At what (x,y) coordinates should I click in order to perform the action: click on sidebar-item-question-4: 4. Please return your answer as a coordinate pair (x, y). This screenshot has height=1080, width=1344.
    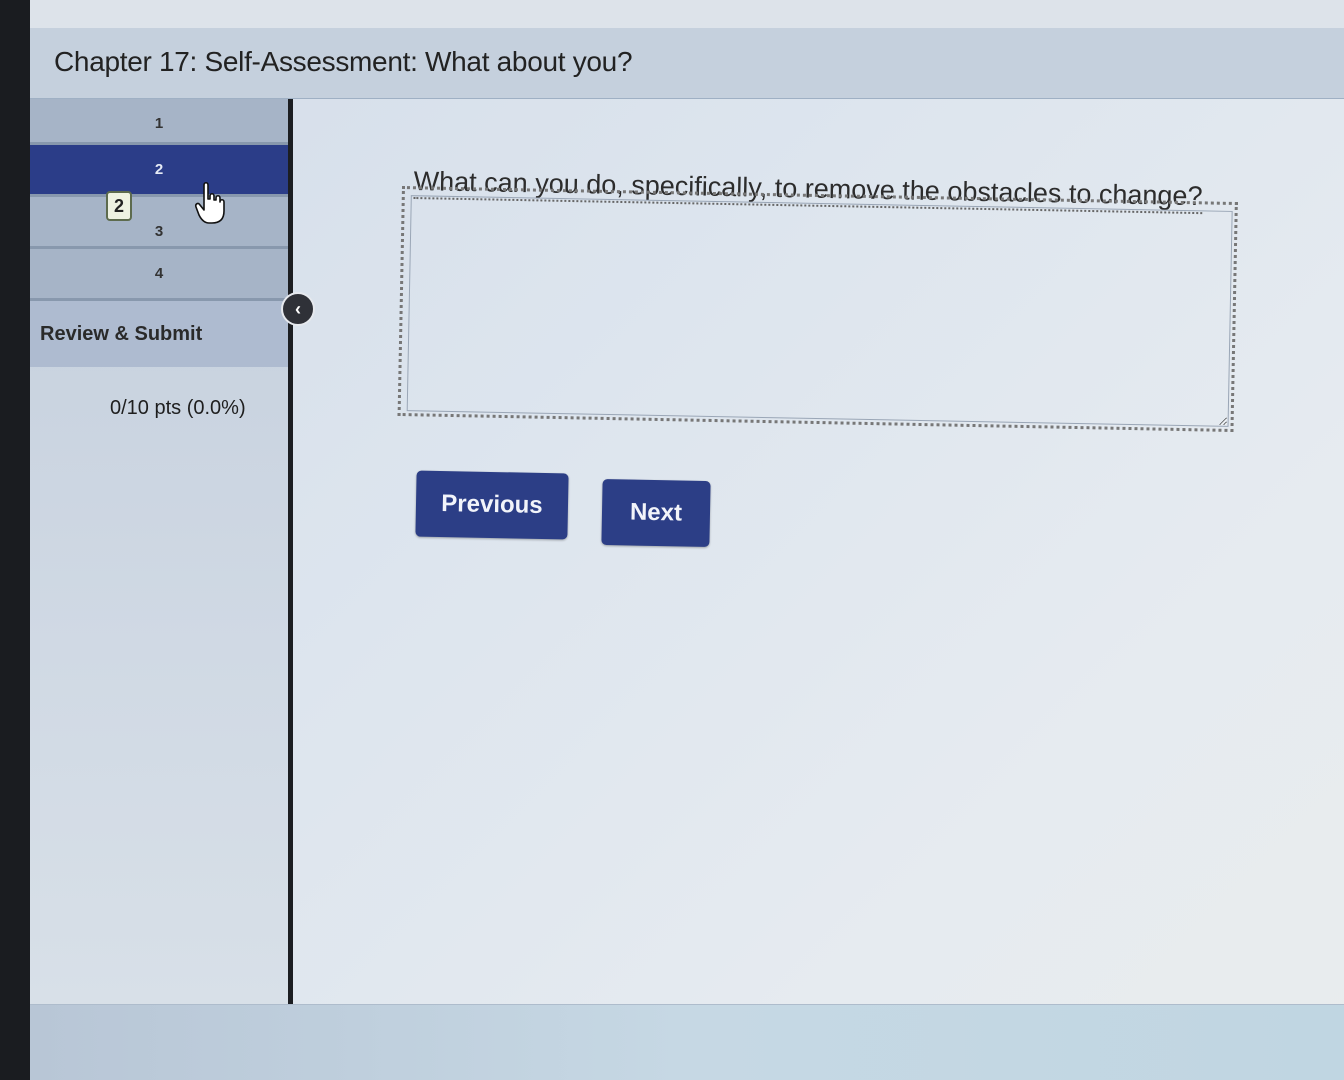
    Looking at the image, I should click on (159, 275).